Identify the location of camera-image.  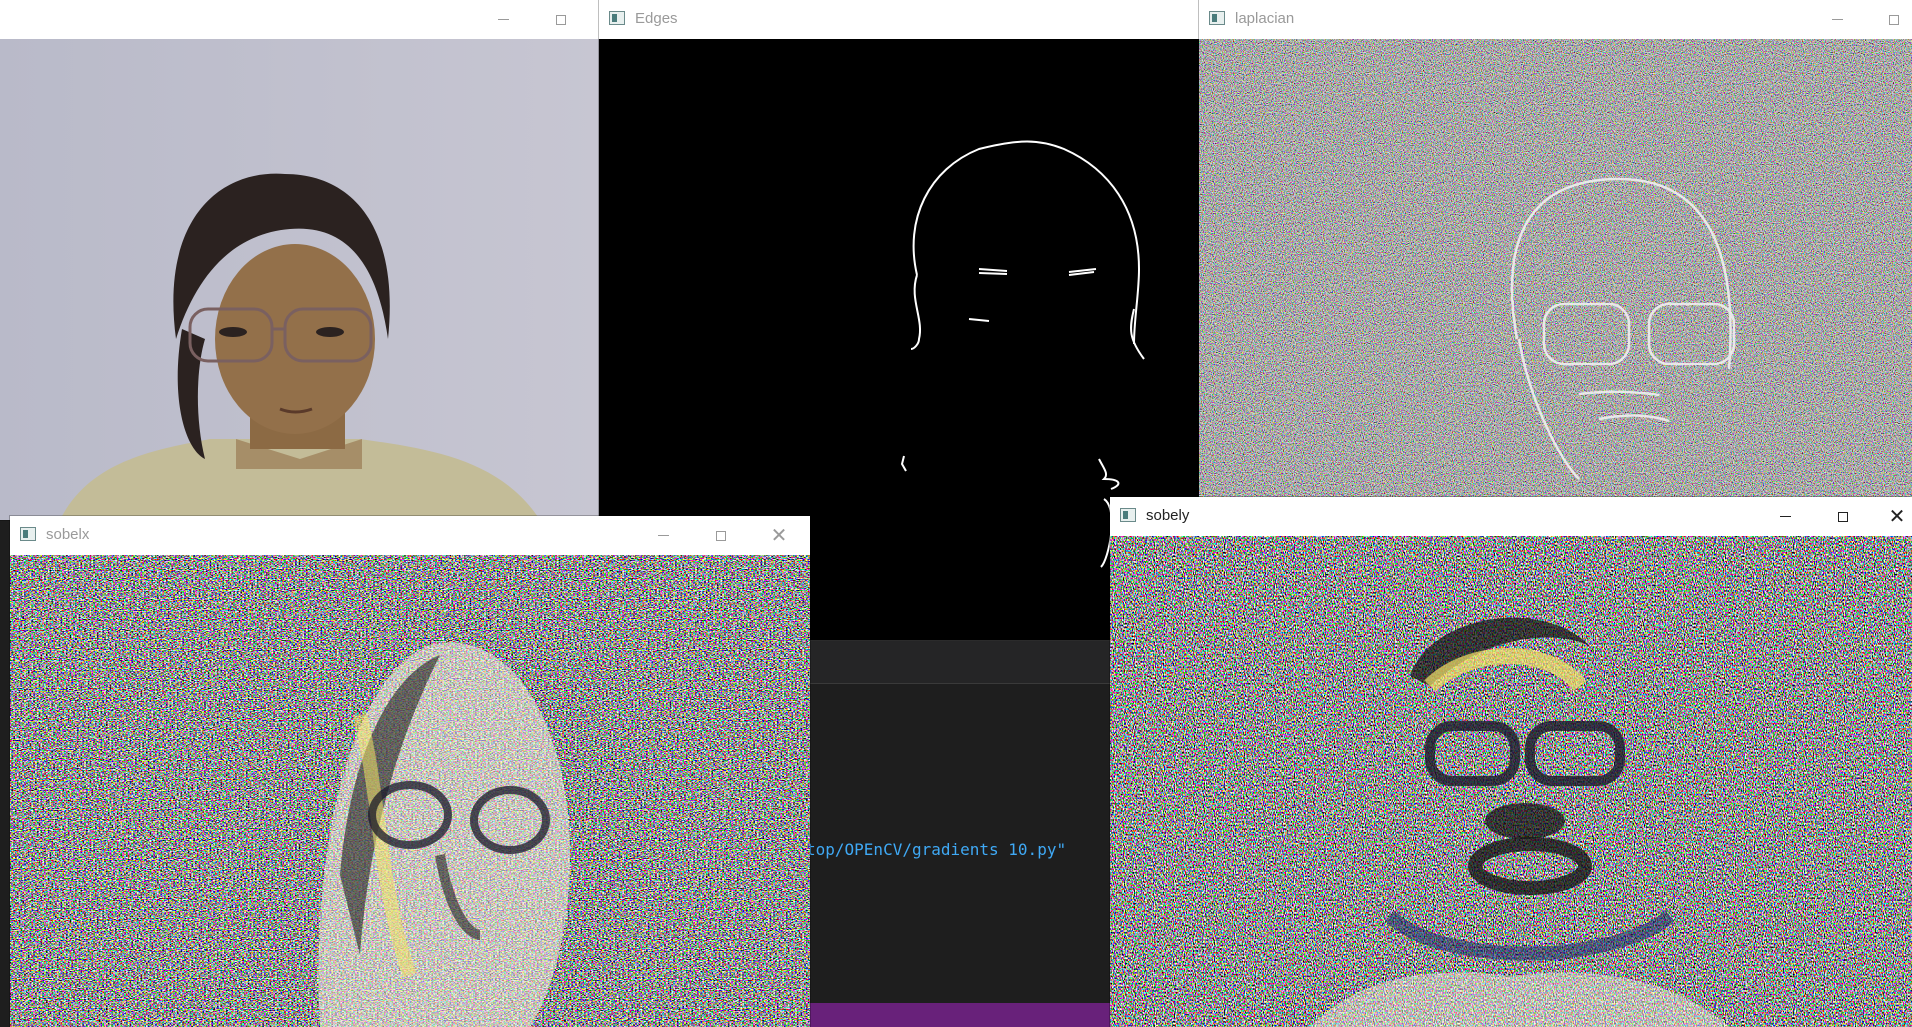
(299, 279).